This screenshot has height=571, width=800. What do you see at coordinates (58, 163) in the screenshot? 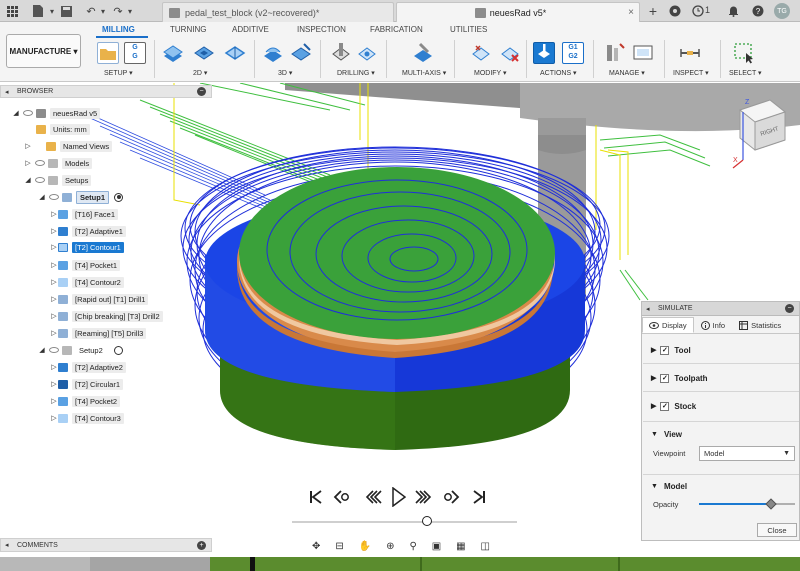
I see `tree-item-models: ▷ Models` at bounding box center [58, 163].